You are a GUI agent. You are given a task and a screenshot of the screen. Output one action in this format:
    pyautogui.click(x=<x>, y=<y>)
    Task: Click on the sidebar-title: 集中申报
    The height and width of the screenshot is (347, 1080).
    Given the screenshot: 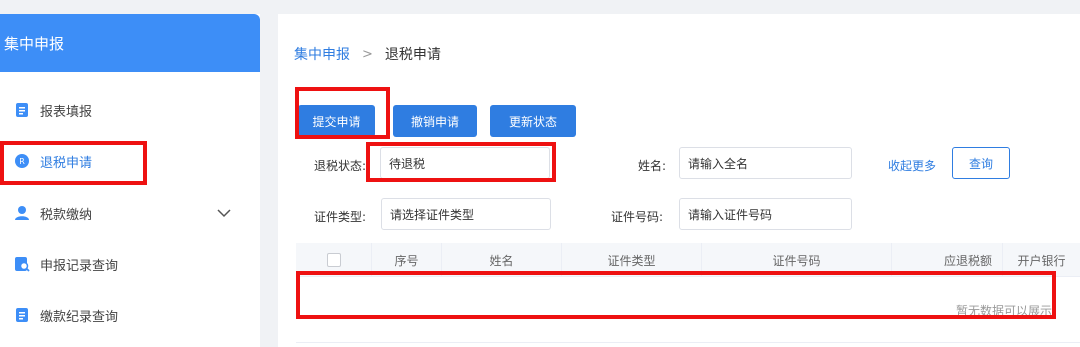 What is the action you would take?
    pyautogui.click(x=34, y=43)
    